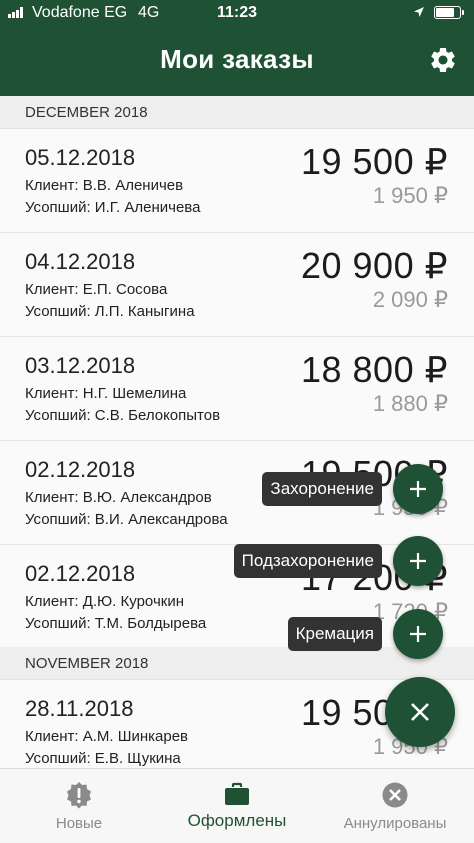 The height and width of the screenshot is (843, 474). Describe the element at coordinates (123, 415) in the screenshot. I see `order-deceased: Усопший: С.В. Белокопытов` at that location.